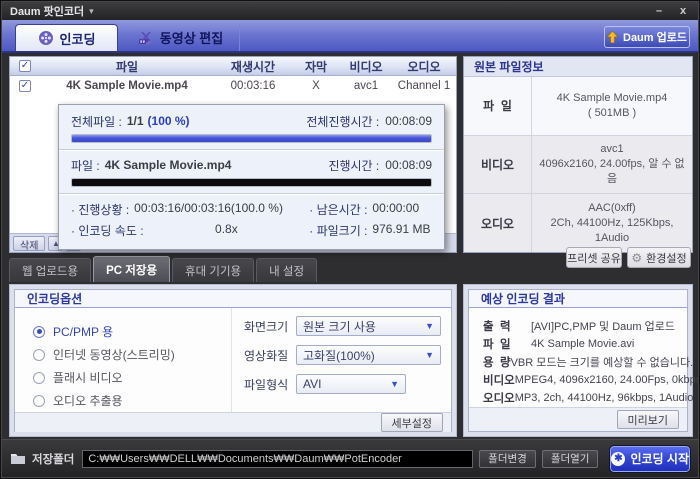 The image size is (700, 479). Describe the element at coordinates (612, 171) in the screenshot. I see `source-video-detail: 4096x2160, 24.00fps, 알 수 없음` at that location.